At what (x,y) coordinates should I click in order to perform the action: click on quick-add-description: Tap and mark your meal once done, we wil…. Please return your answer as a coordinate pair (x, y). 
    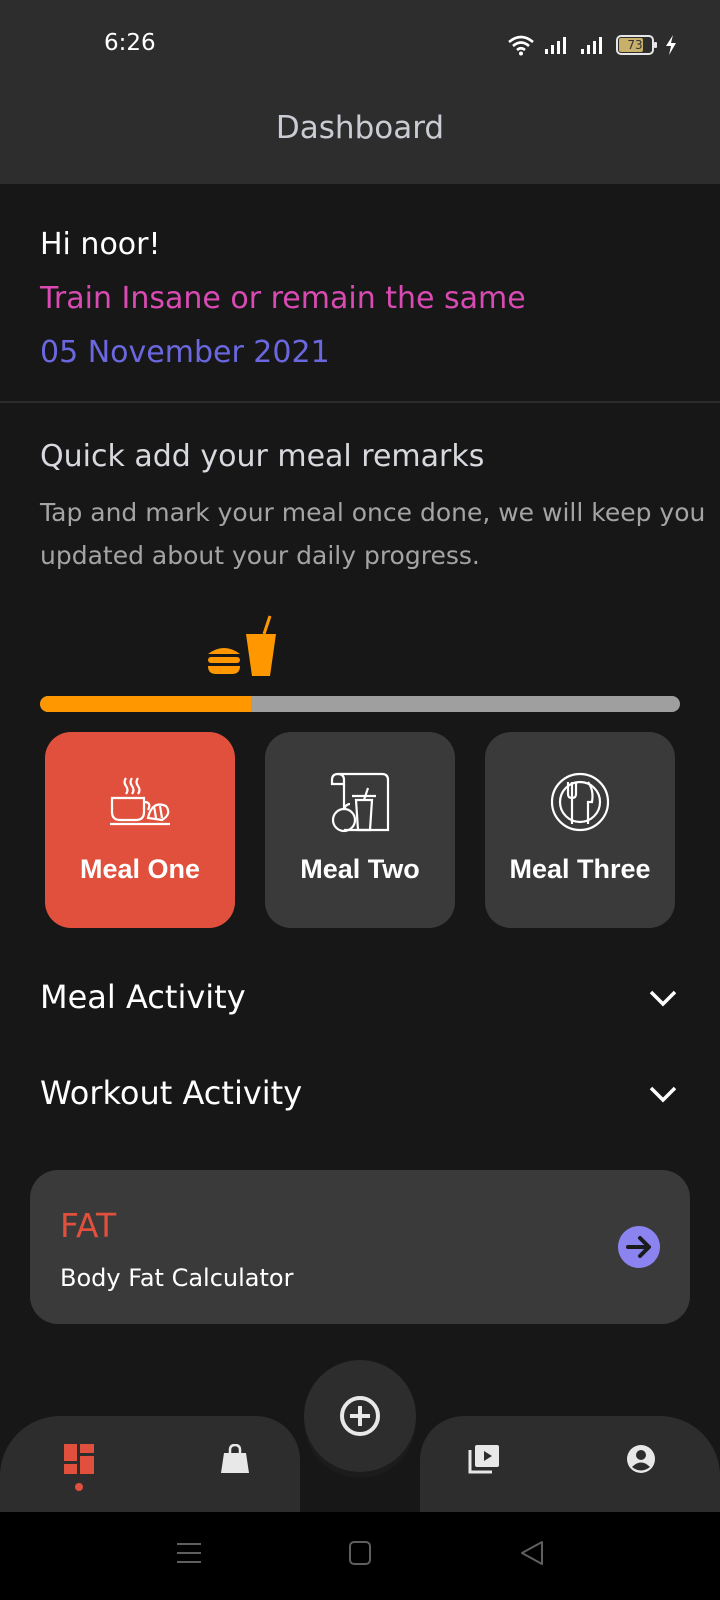
    Looking at the image, I should click on (373, 534).